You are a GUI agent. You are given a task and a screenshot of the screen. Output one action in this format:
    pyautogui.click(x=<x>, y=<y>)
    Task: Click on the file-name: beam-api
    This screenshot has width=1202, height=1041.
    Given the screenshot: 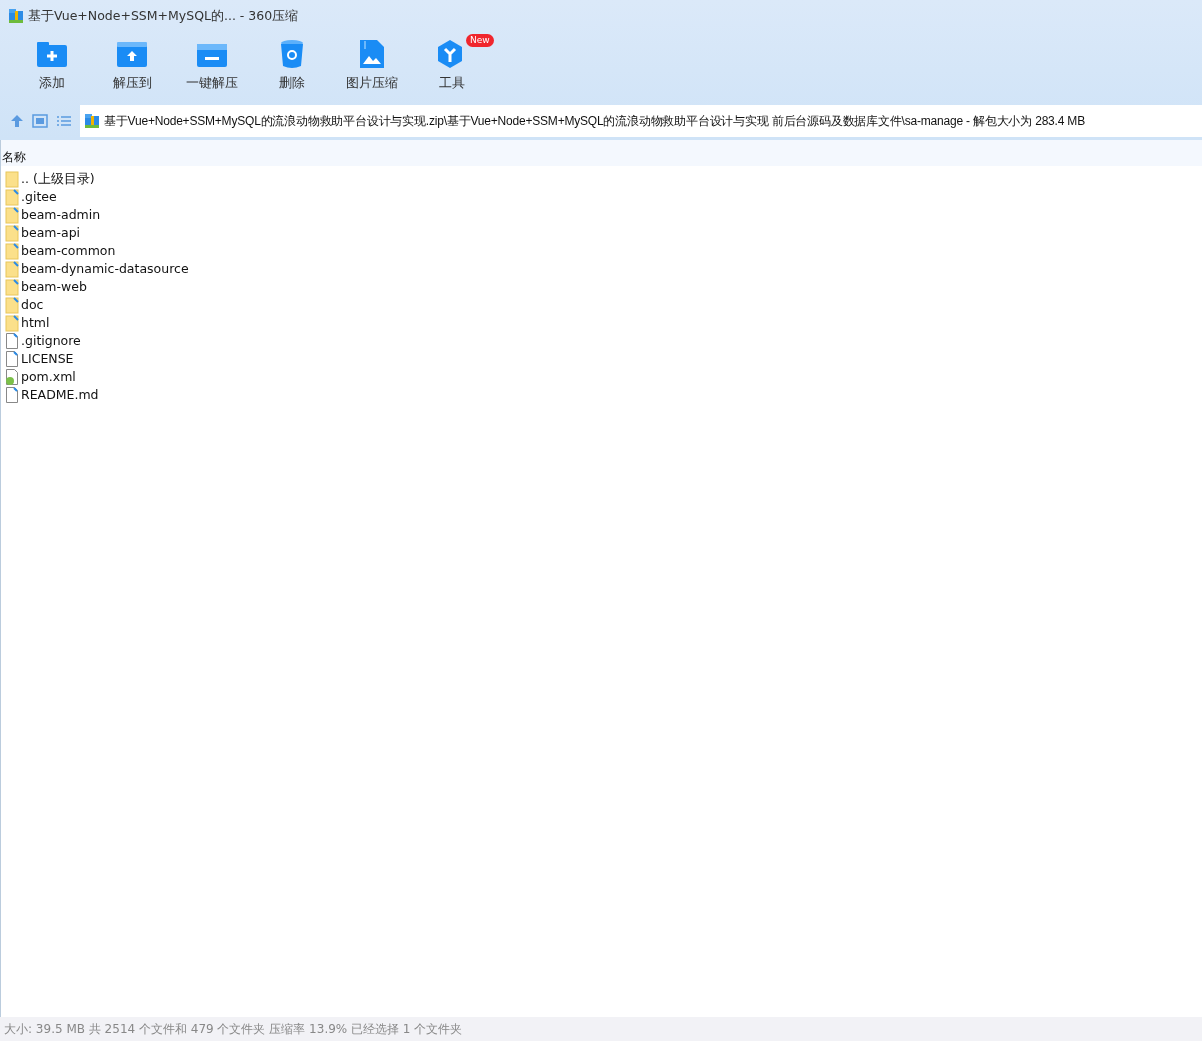 What is the action you would take?
    pyautogui.click(x=51, y=233)
    